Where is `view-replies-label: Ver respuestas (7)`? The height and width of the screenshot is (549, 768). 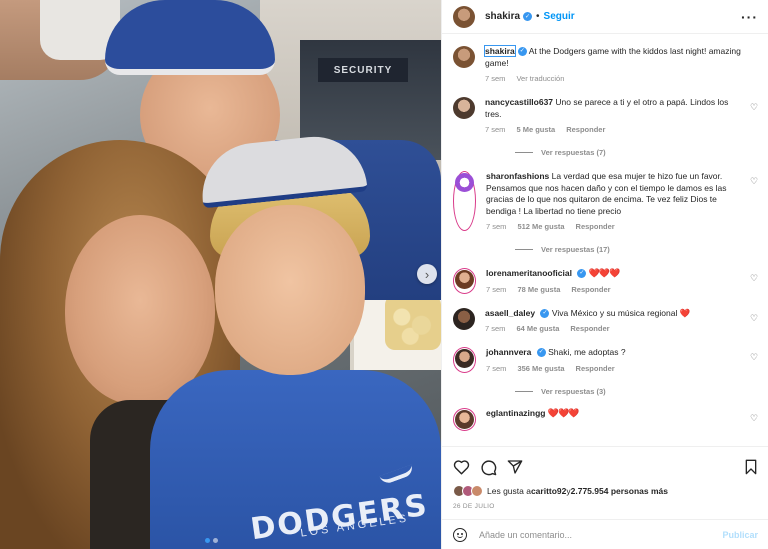
view-replies-label: Ver respuestas (7) is located at coordinates (573, 152).